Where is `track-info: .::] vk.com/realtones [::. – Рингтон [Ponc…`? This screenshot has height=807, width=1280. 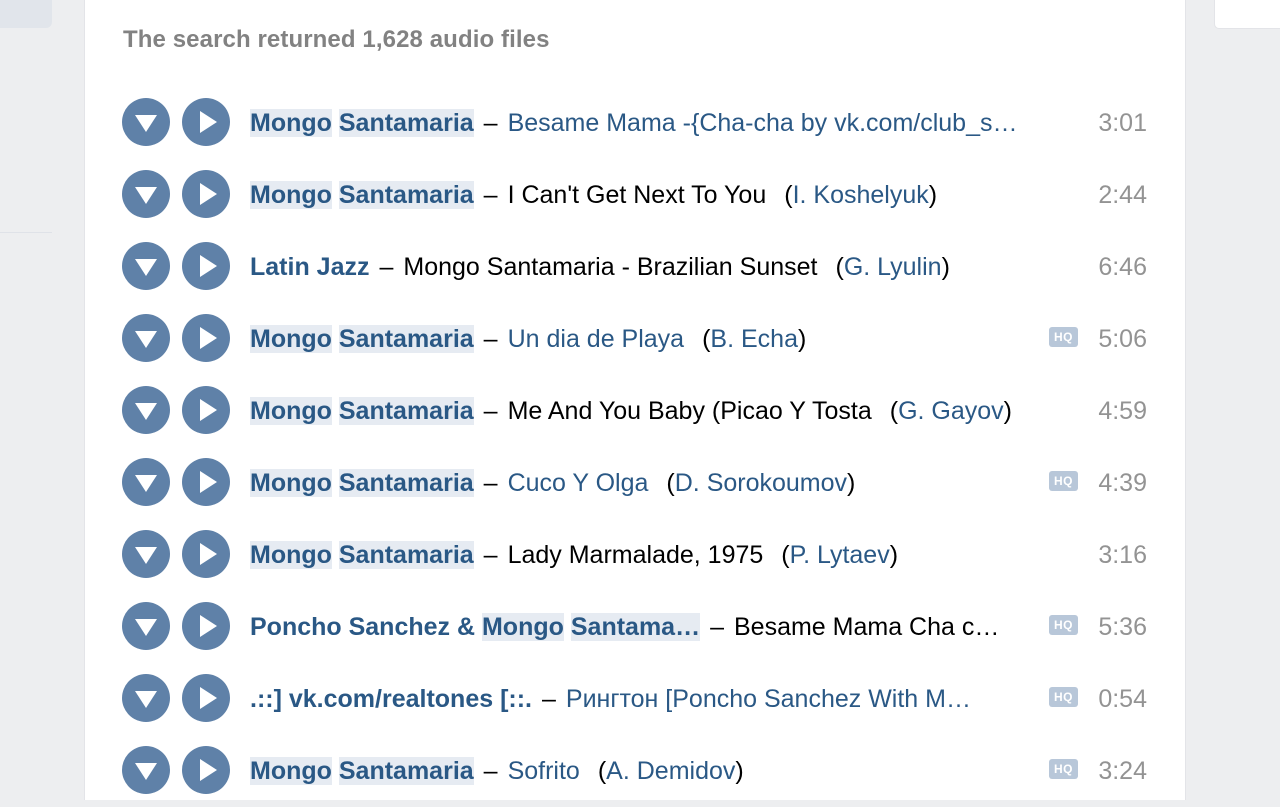 track-info: .::] vk.com/realtones [::. – Рингтон [Ponc… is located at coordinates (665, 699).